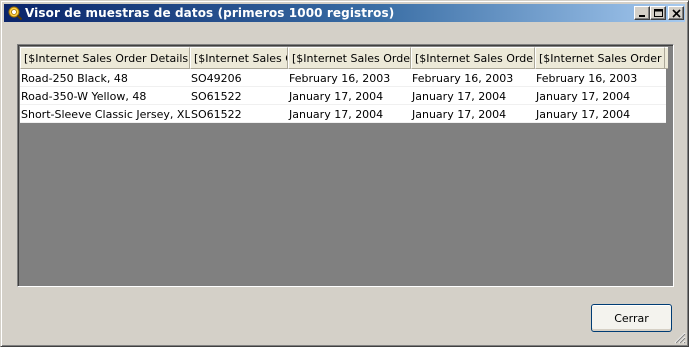 This screenshot has width=689, height=347. What do you see at coordinates (105, 114) in the screenshot?
I see `table-cell: Short-Sleeve Classic Jersey, XL` at bounding box center [105, 114].